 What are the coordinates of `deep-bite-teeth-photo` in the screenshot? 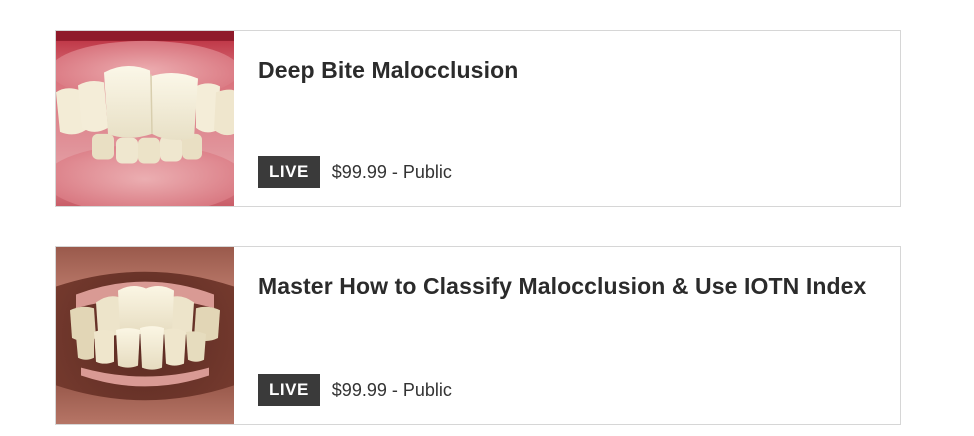 It's located at (145, 118).